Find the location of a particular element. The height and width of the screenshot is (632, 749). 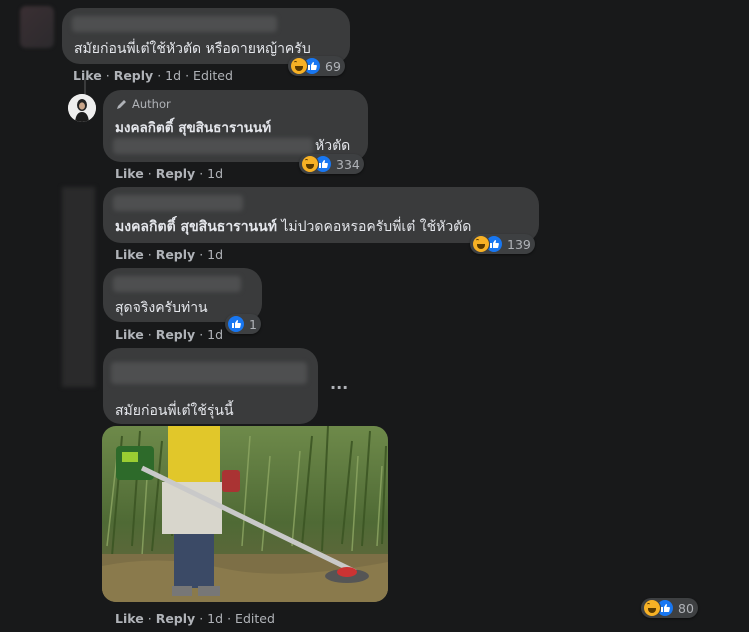

comment-text: สมัยก่อนพี่เต๋ใช้รุ่นนี้ is located at coordinates (174, 411).